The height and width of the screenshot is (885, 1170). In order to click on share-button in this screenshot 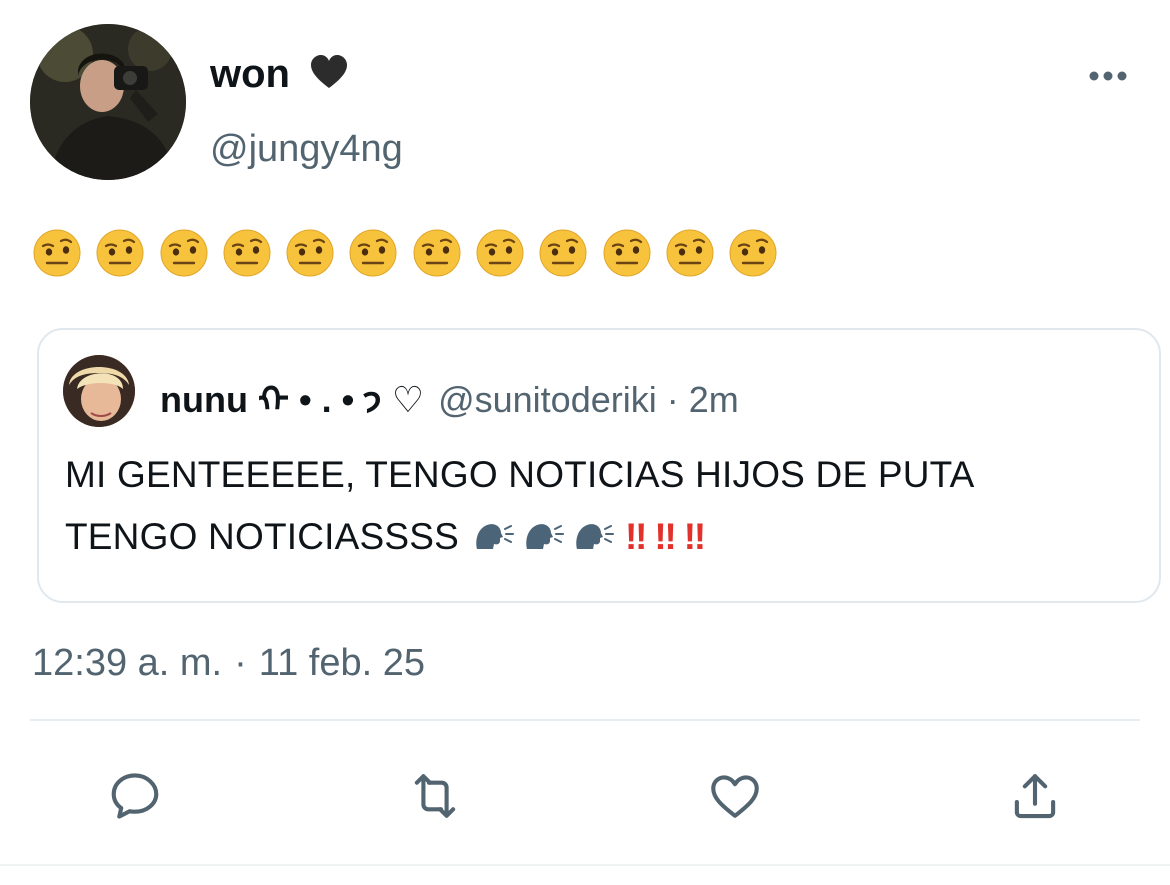, I will do `click(1035, 796)`.